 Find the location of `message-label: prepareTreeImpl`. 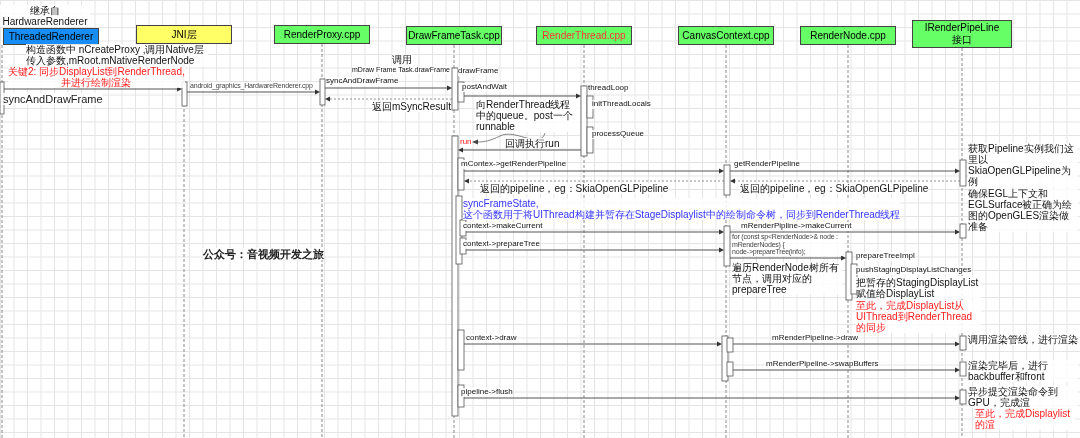

message-label: prepareTreeImpl is located at coordinates (885, 256).